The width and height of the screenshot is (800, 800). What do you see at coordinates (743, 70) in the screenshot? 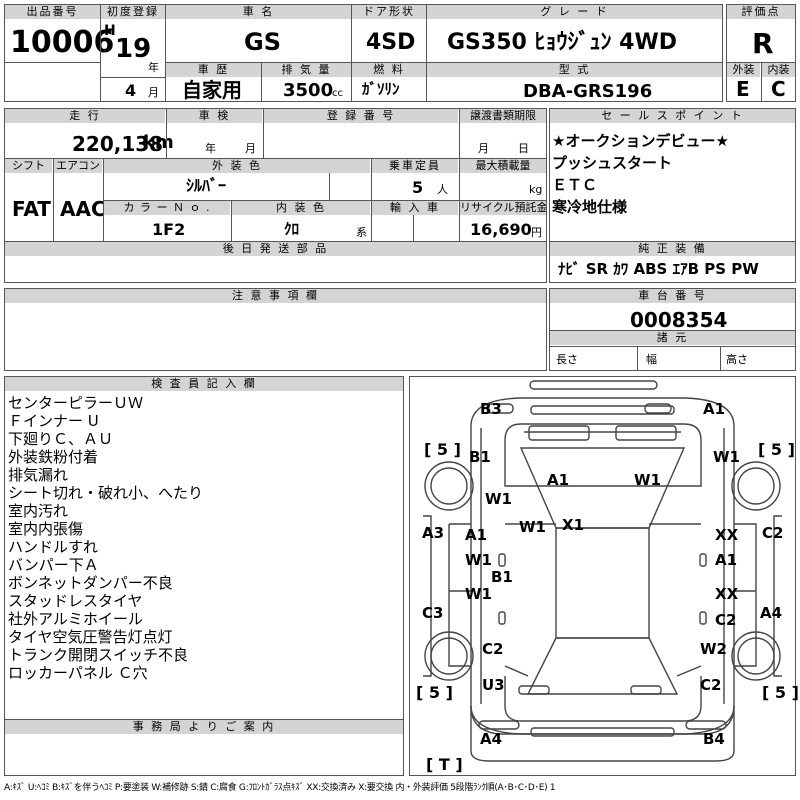
I see `ext-label: 外装` at bounding box center [743, 70].